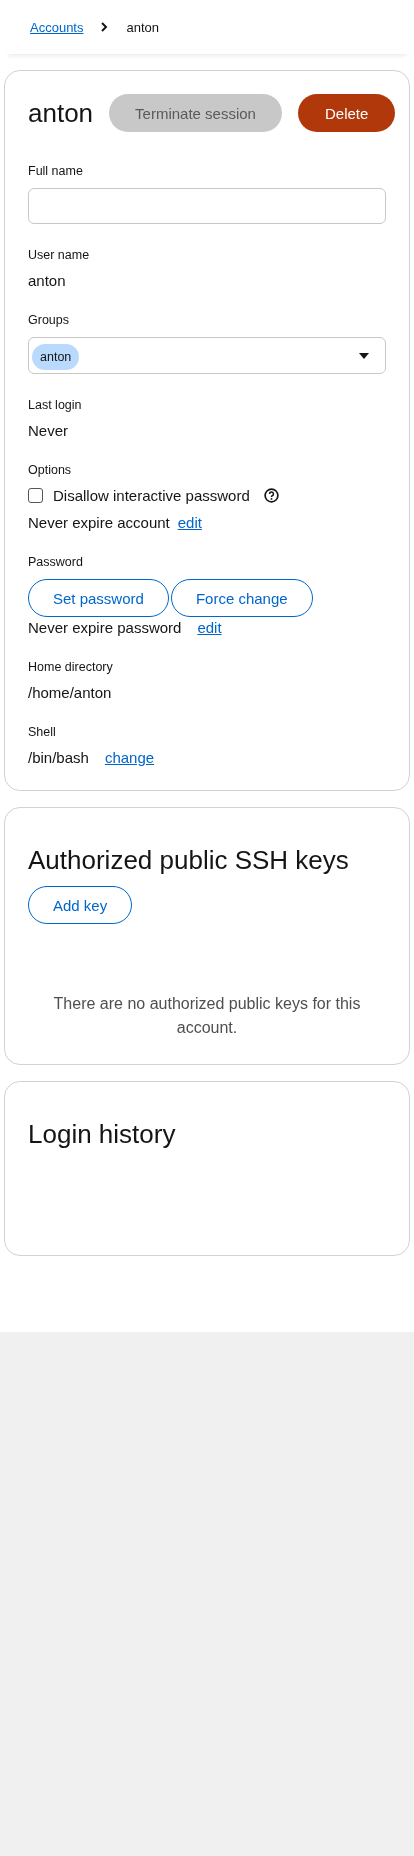 The image size is (414, 1856). What do you see at coordinates (57, 27) in the screenshot?
I see `breadcrumb-link: Accounts` at bounding box center [57, 27].